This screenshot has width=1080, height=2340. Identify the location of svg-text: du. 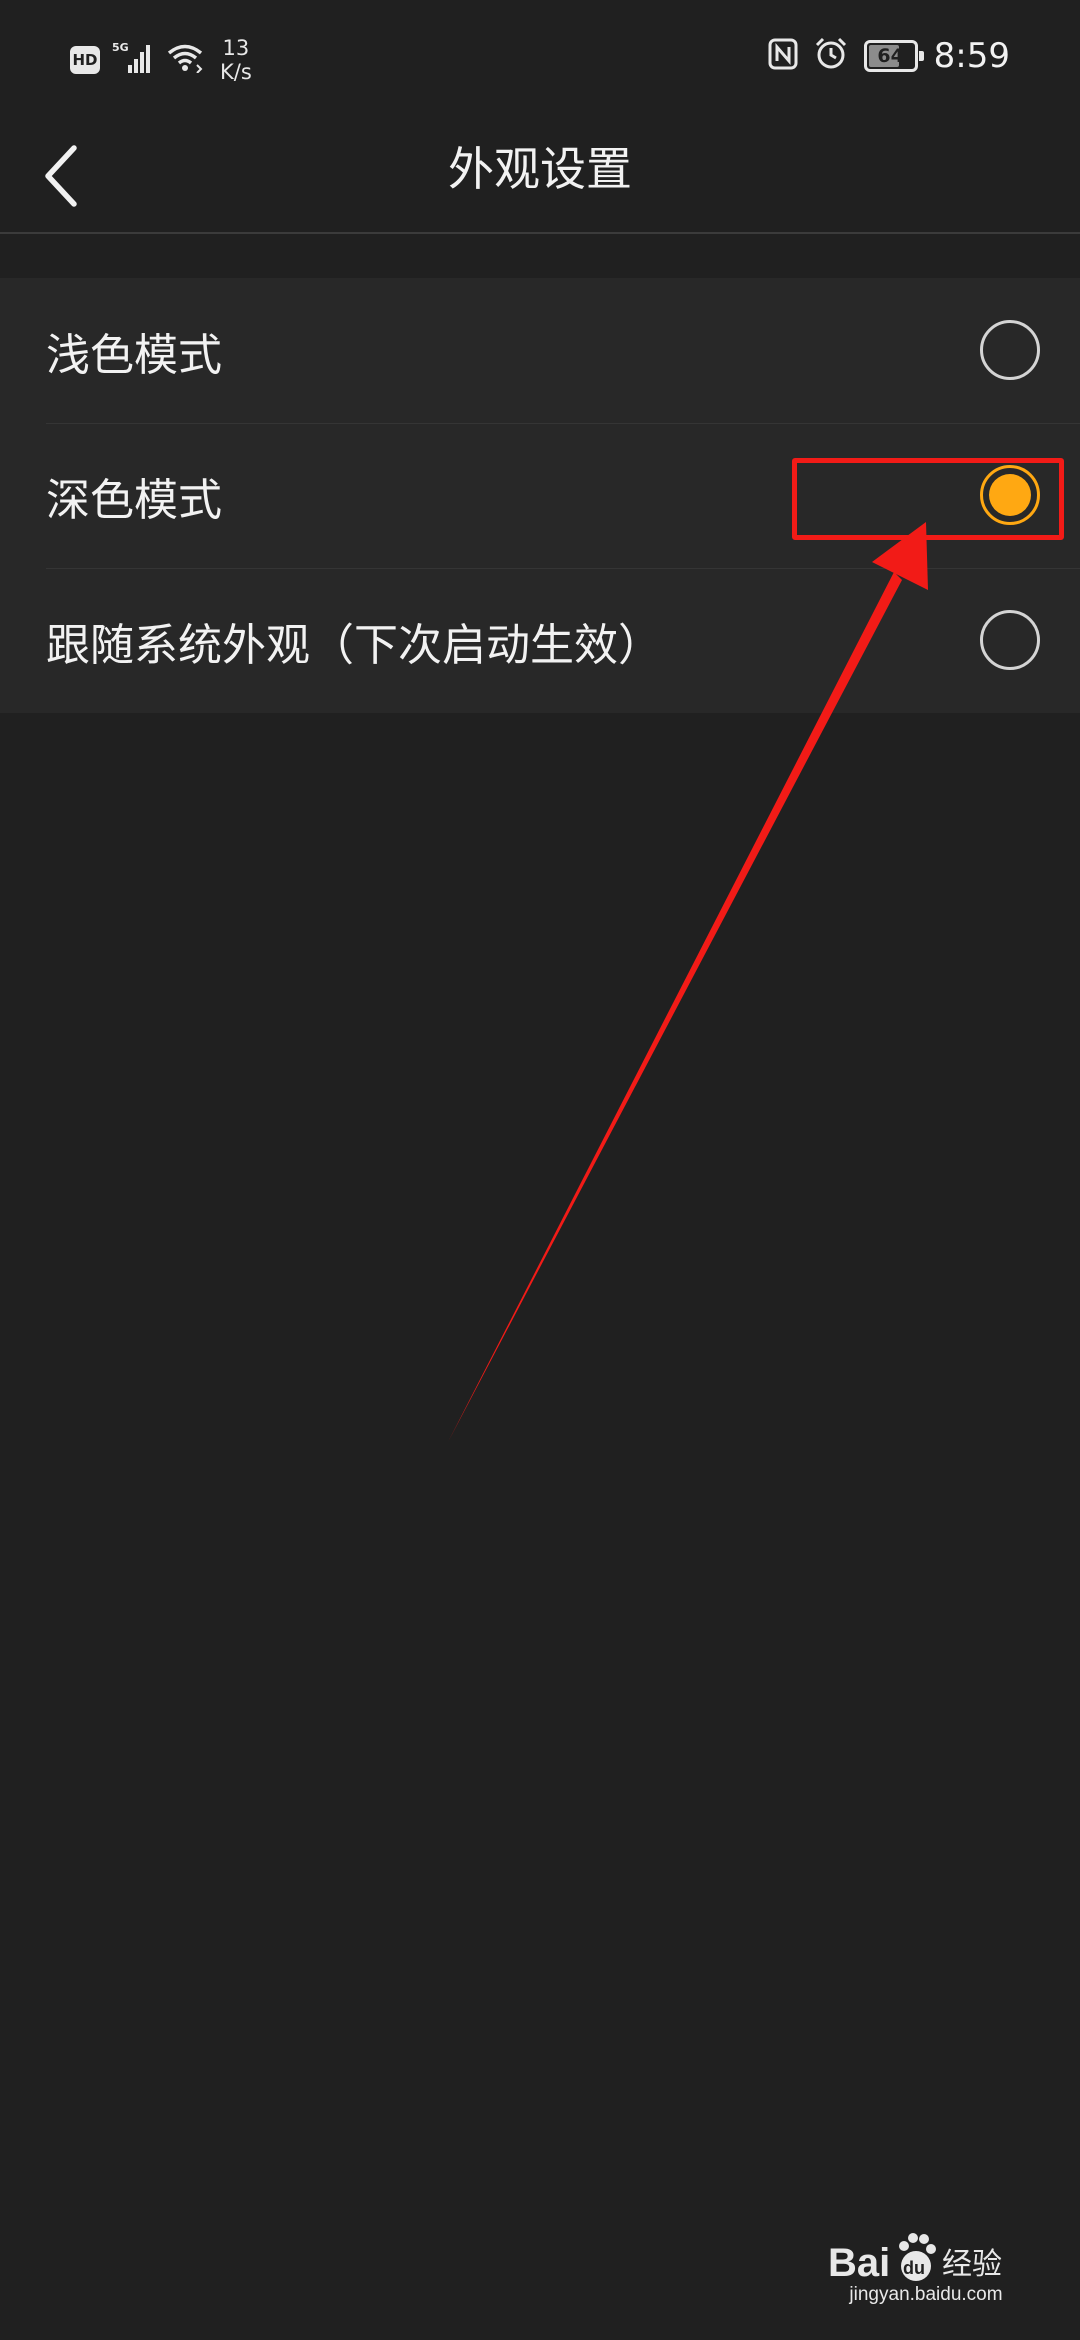
(914, 2268).